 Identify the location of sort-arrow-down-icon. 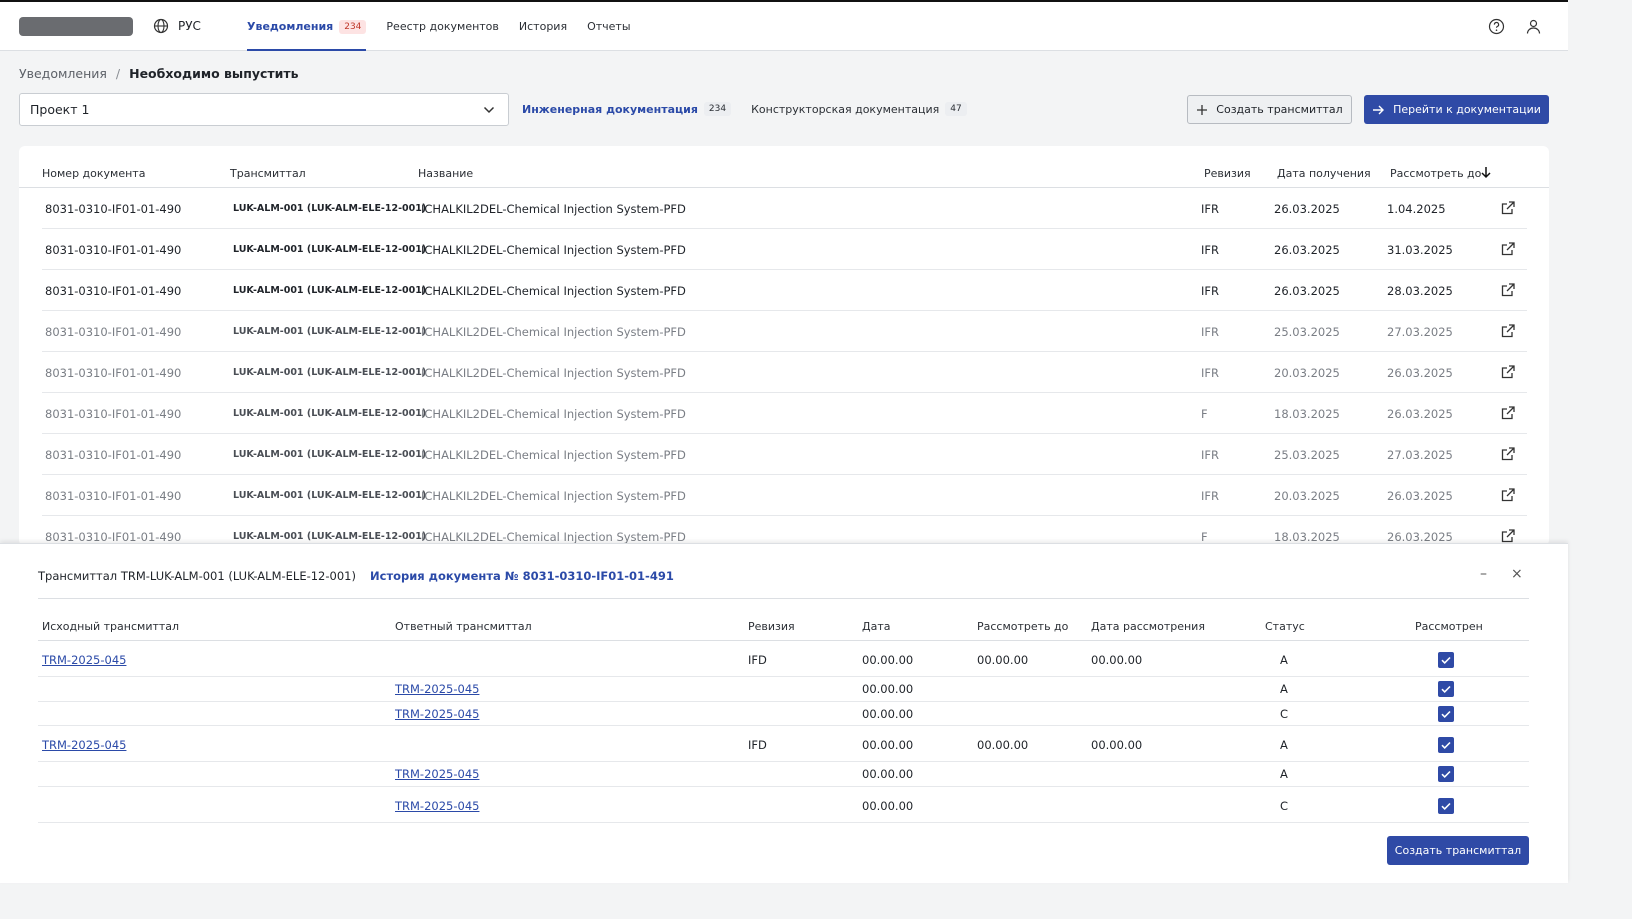
(1486, 172).